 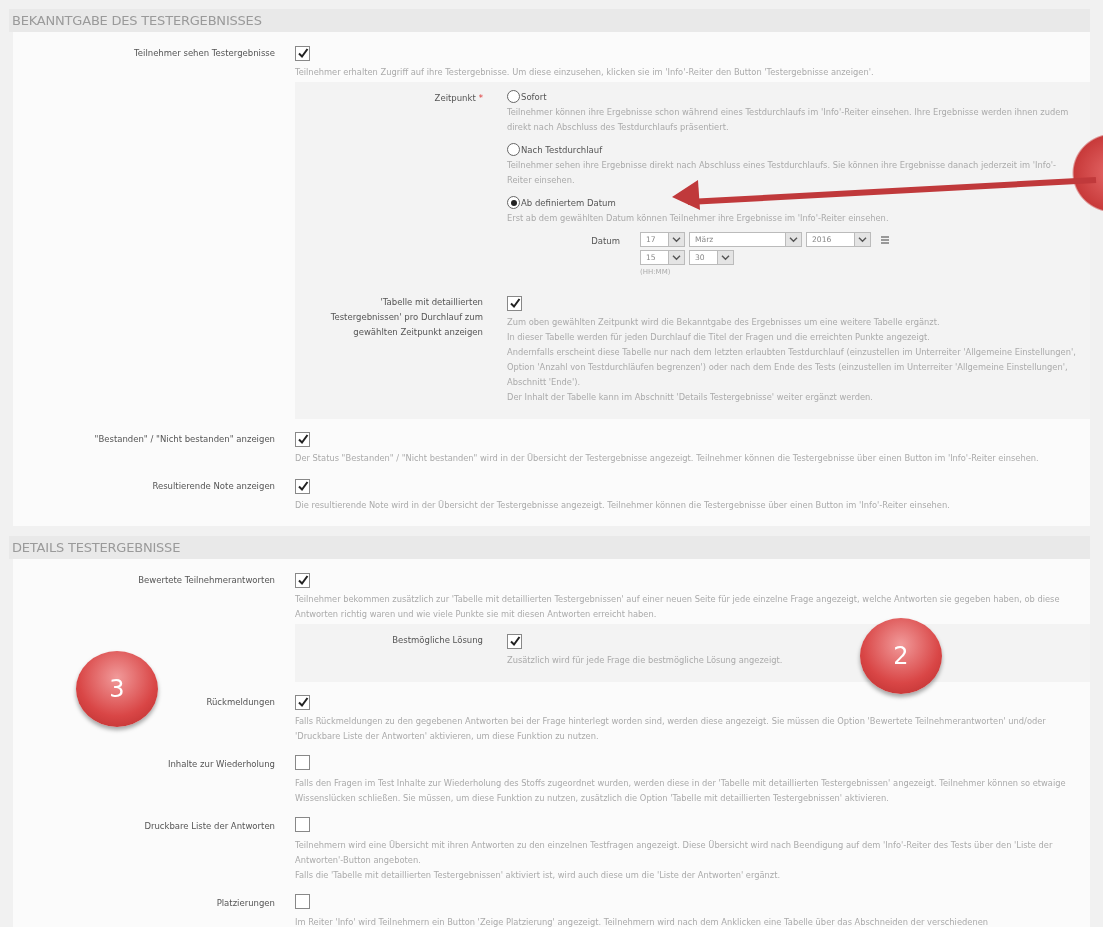 What do you see at coordinates (788, 120) in the screenshot?
I see `option-description: Teilnehmer können ihre Ergebnisse schon während eines Testdurchlaufs im 'Info'-Reiter einsehen. Ihre Ergebnisse werden ihnen zudem direkt nach Abschluss des Testdurchlaufs präsentiert.` at bounding box center [788, 120].